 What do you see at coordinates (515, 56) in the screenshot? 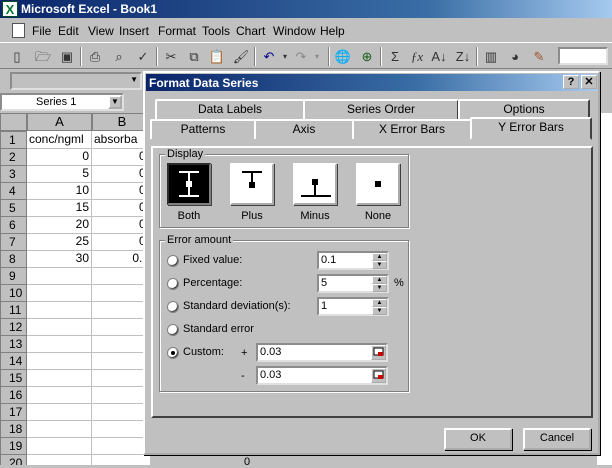
I see `map-icon: ◕` at bounding box center [515, 56].